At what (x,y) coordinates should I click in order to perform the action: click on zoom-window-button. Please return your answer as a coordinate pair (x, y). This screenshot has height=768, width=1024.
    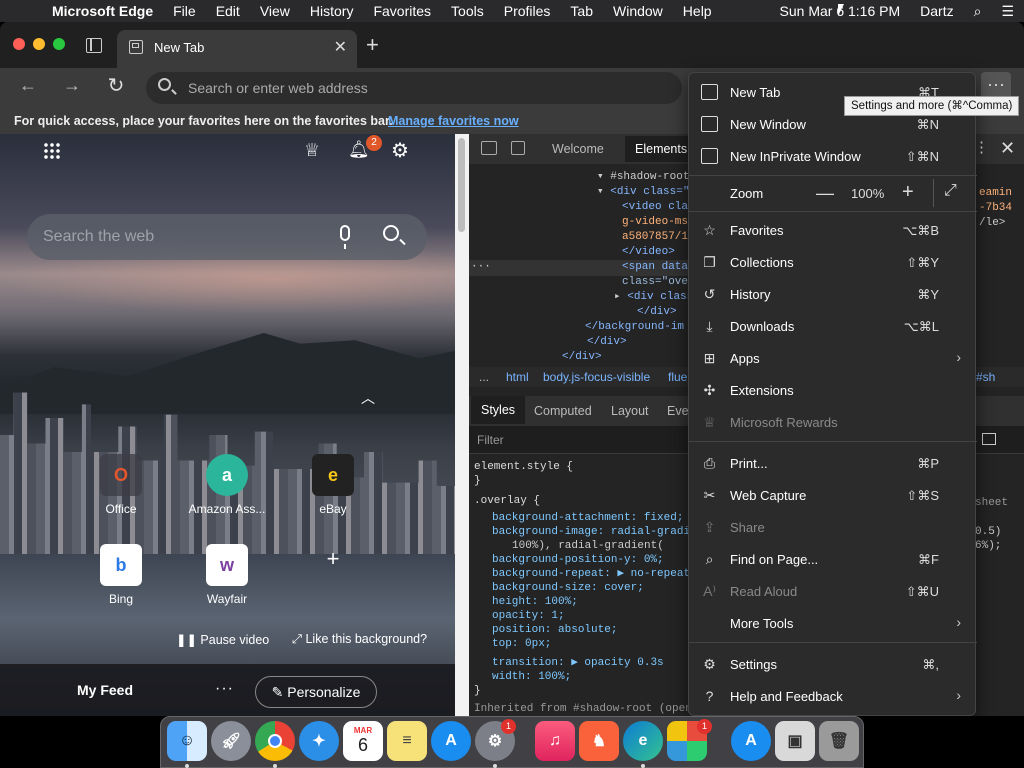
    Looking at the image, I should click on (59, 44).